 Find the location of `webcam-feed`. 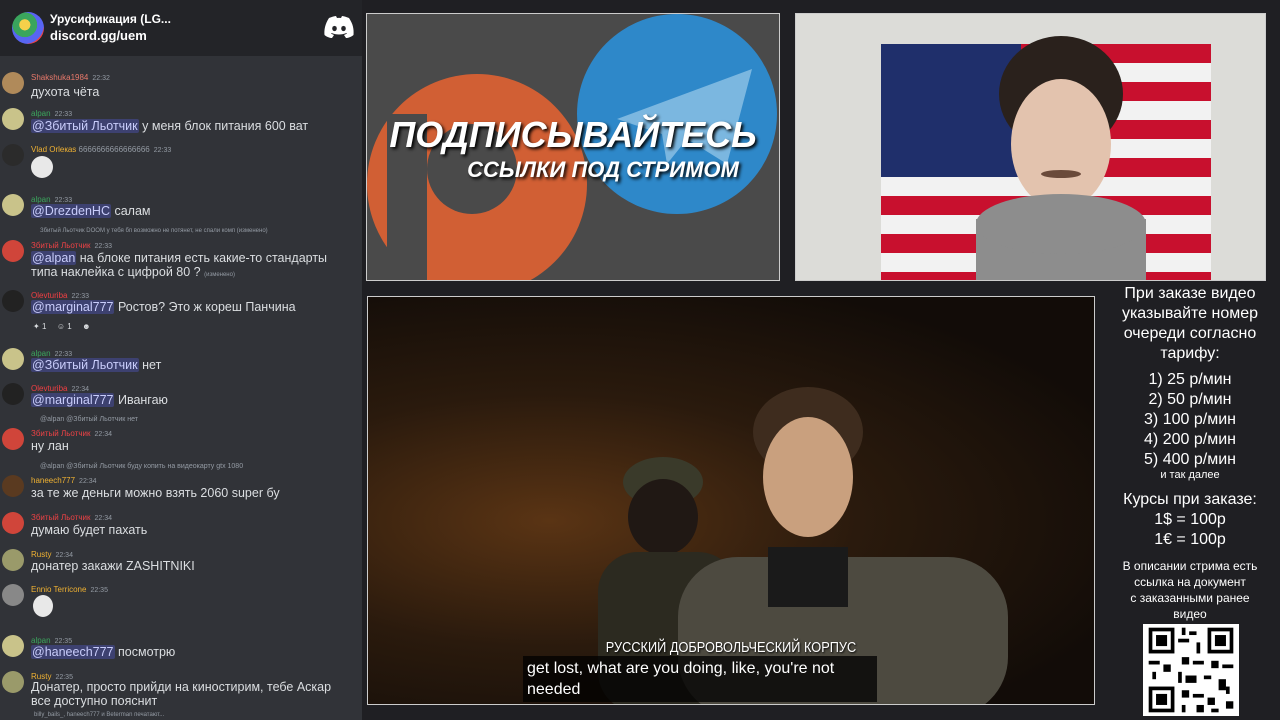

webcam-feed is located at coordinates (1030, 147).